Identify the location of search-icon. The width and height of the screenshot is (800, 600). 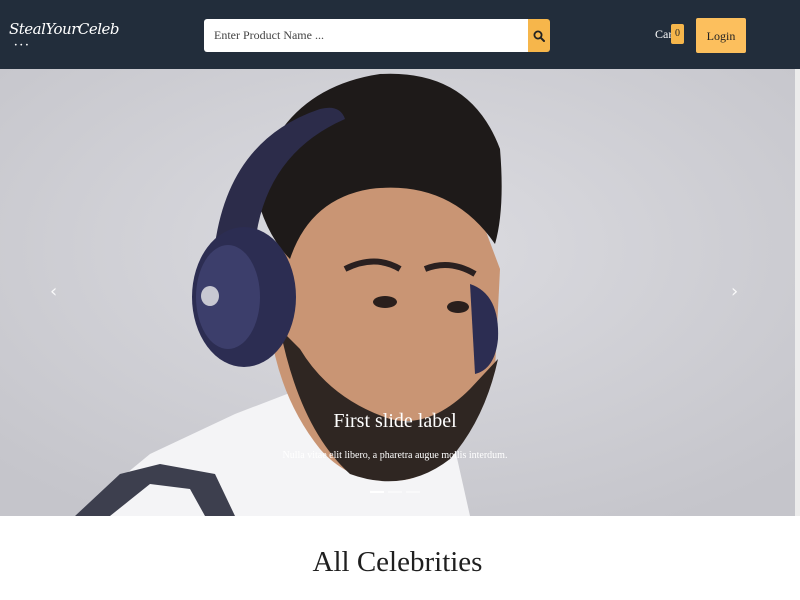
(539, 36).